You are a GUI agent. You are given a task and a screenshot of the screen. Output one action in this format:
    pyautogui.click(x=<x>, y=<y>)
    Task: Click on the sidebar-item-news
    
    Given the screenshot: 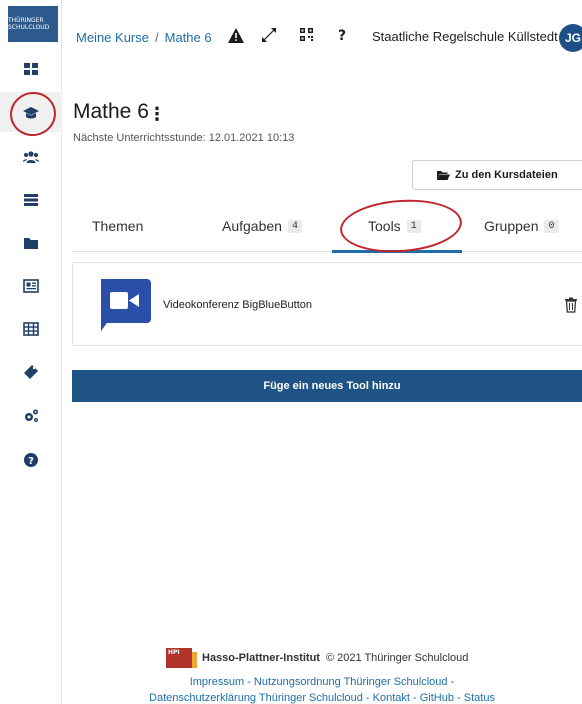 What is the action you would take?
    pyautogui.click(x=31, y=286)
    